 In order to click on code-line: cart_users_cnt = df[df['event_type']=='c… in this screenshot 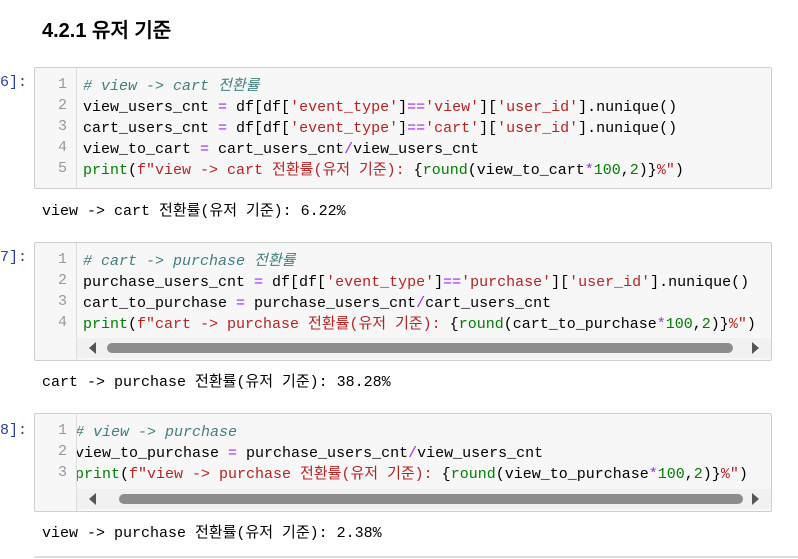, I will do `click(383, 128)`.